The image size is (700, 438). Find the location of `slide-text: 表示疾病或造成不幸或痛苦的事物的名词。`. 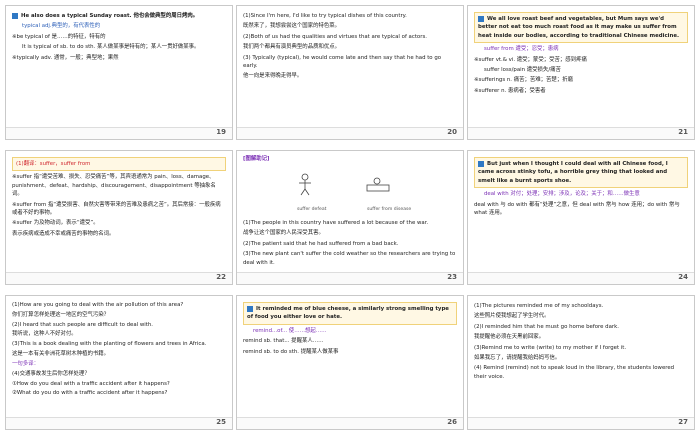

slide-text: 表示疾病或造成不幸或痛苦的事物的名词。 is located at coordinates (63, 233).